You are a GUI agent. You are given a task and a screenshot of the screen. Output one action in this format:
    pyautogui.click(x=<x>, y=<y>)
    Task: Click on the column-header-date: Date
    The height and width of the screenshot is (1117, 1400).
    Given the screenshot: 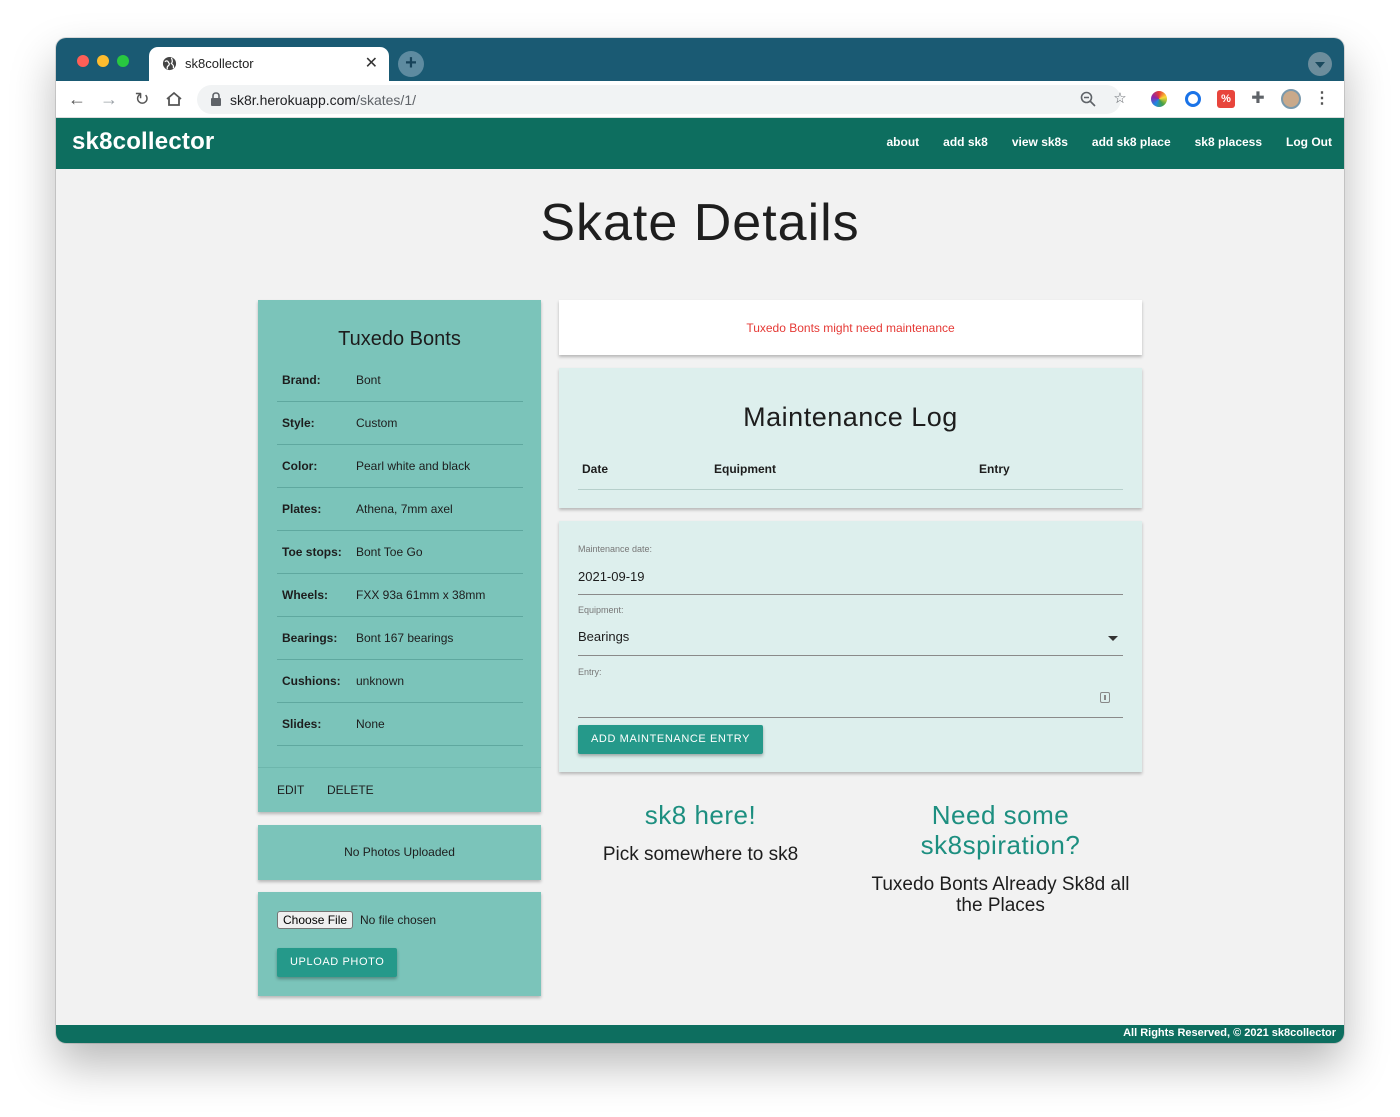 What is the action you would take?
    pyautogui.click(x=595, y=469)
    